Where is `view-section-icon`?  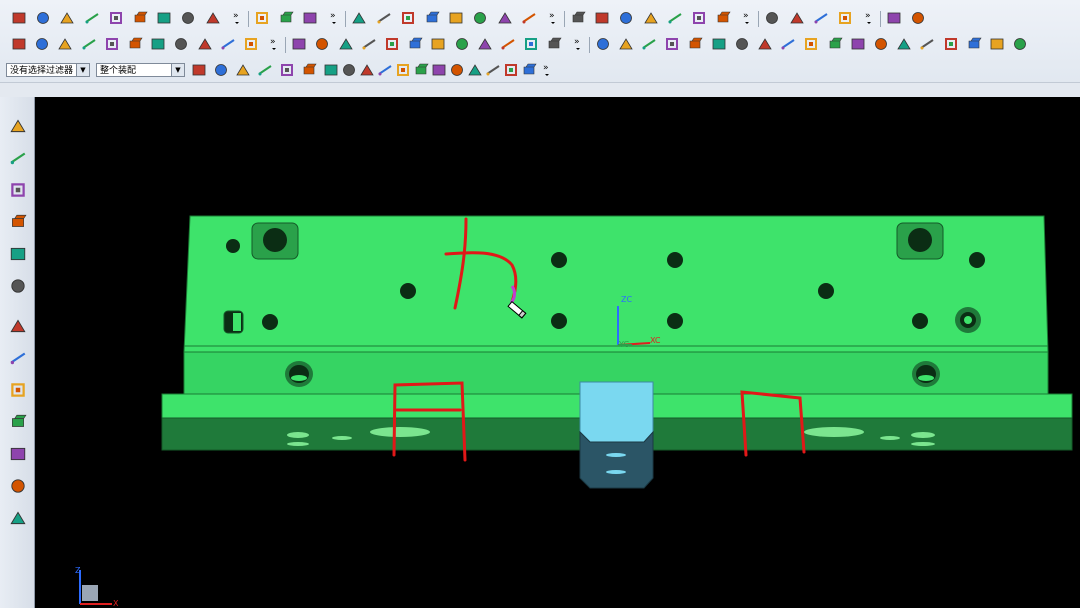 view-section-icon is located at coordinates (359, 18).